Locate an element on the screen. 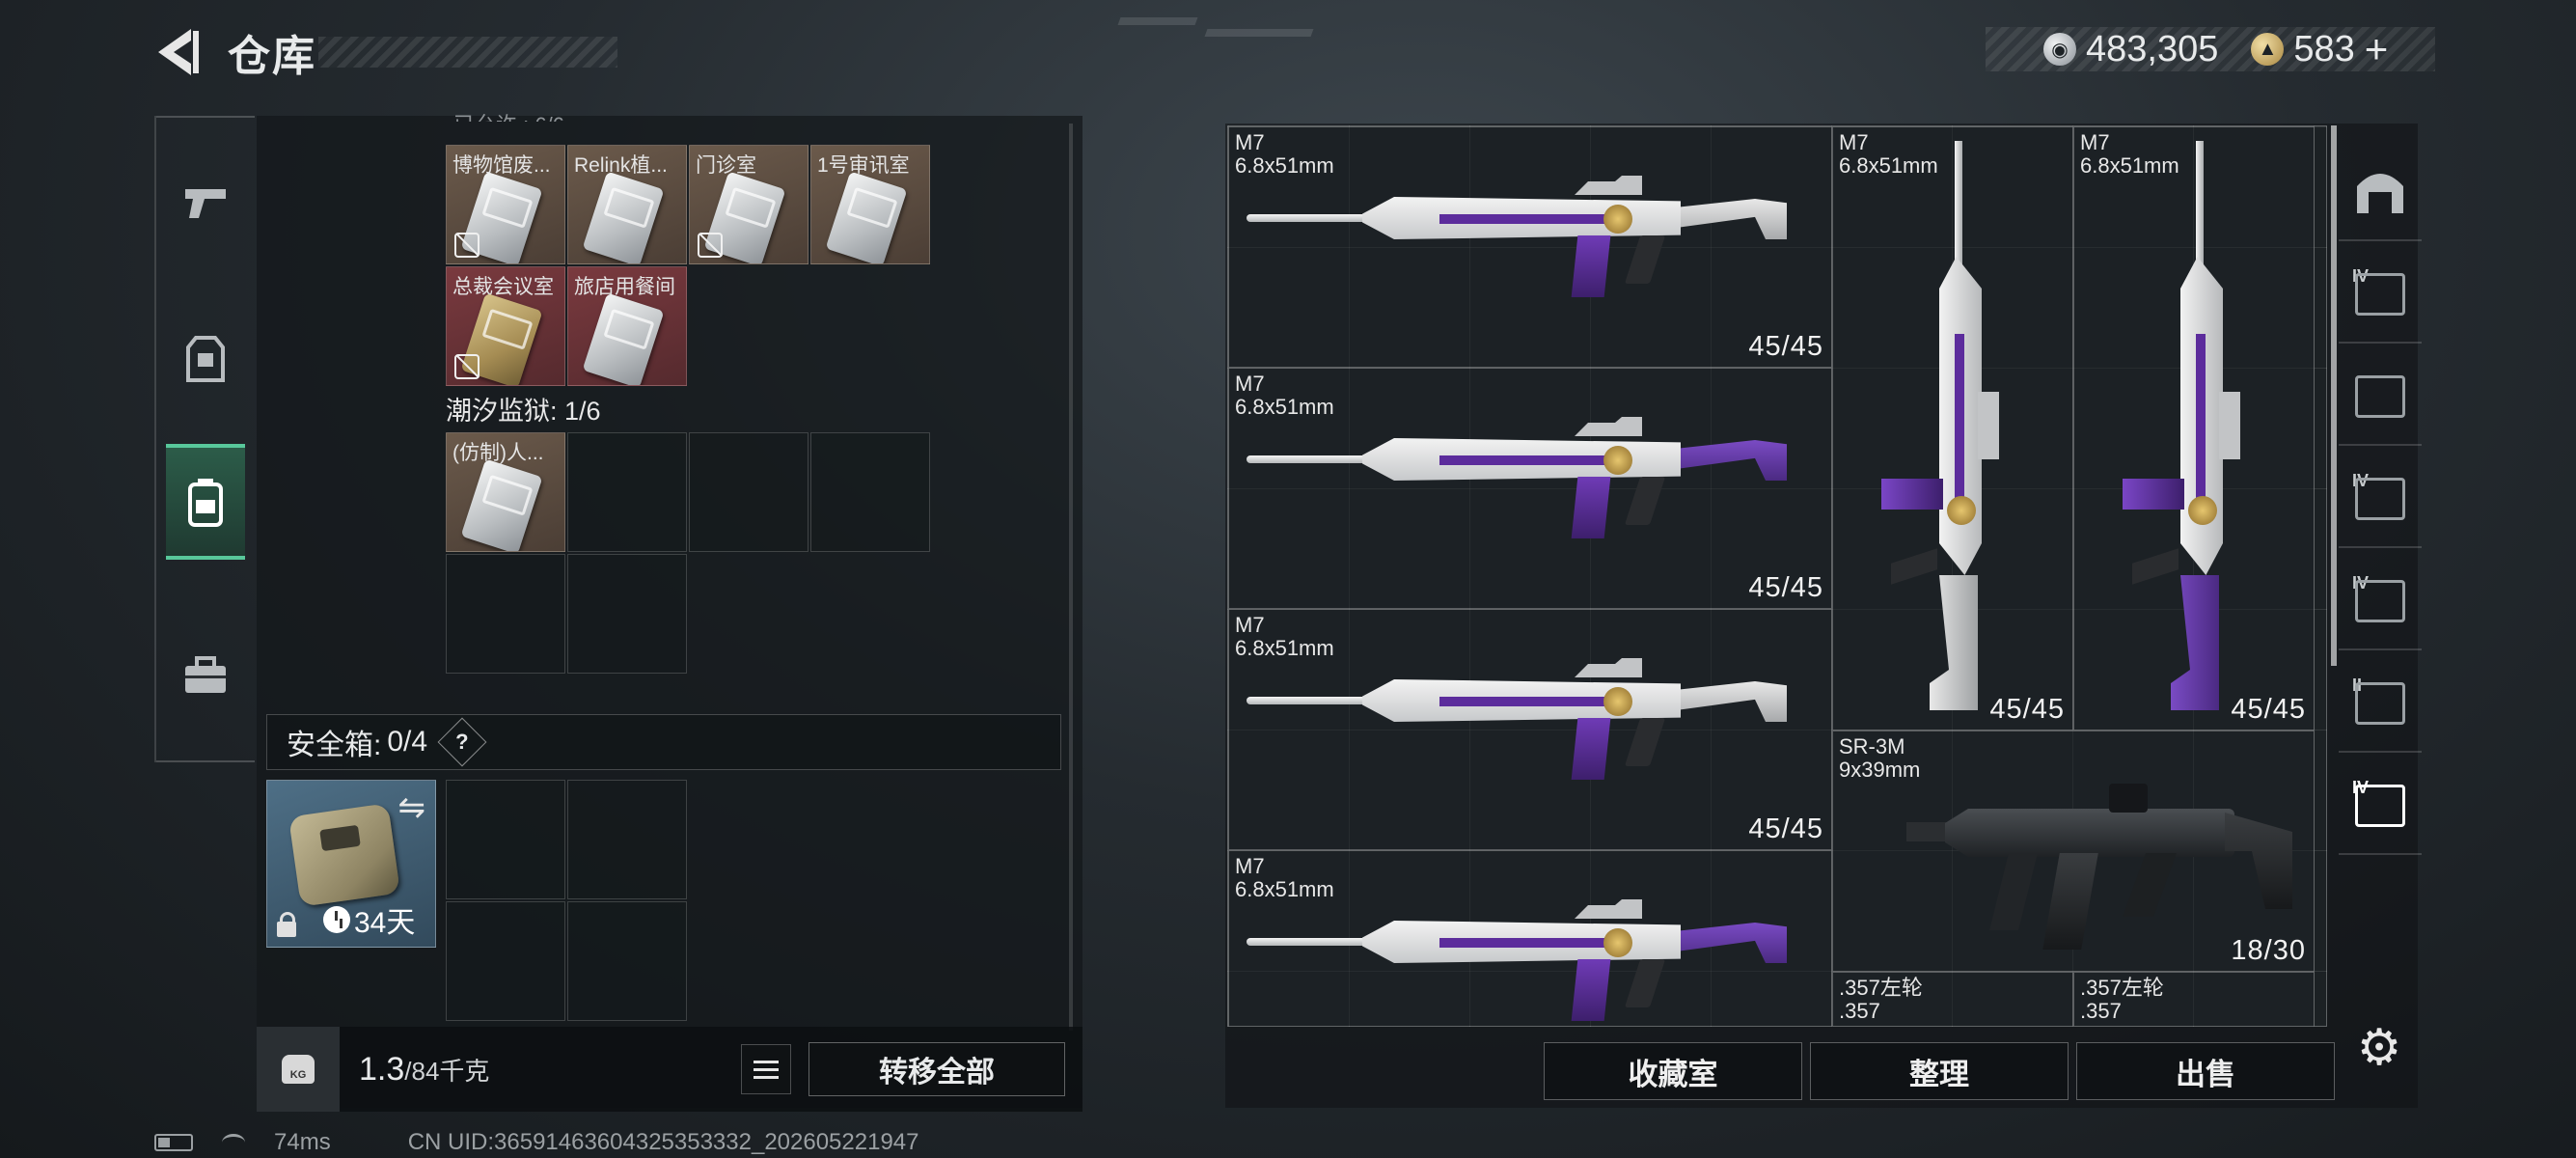 This screenshot has width=2576, height=1158. filter-all is located at coordinates (2380, 193).